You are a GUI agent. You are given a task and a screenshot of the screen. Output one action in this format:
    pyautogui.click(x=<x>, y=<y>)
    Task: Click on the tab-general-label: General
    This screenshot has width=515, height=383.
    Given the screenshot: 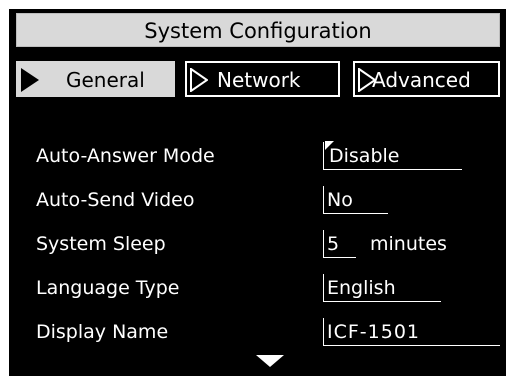 What is the action you would take?
    pyautogui.click(x=105, y=80)
    